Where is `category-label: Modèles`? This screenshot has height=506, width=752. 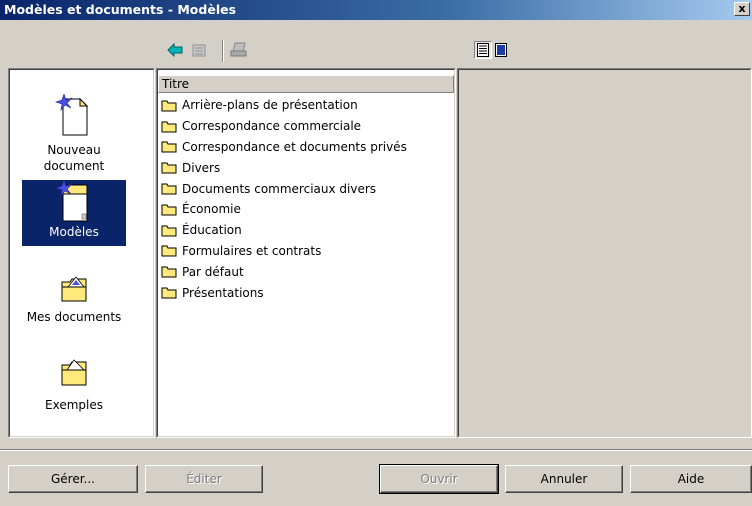
category-label: Modèles is located at coordinates (74, 232).